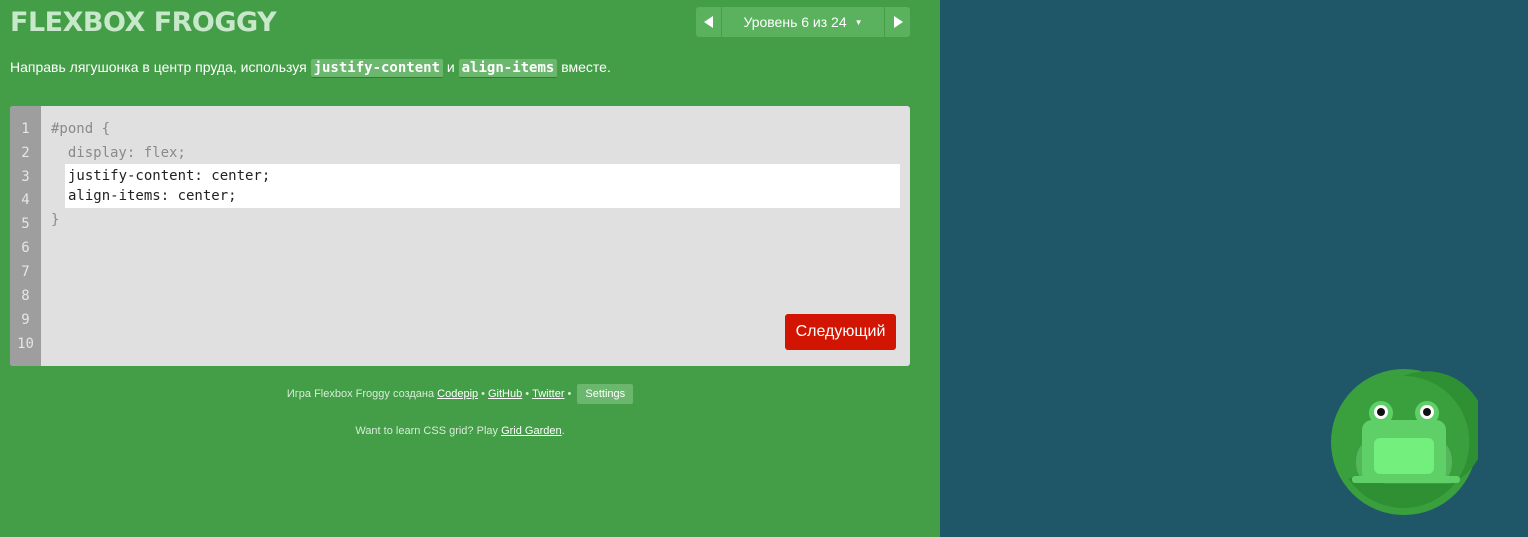 The width and height of the screenshot is (1528, 537). Describe the element at coordinates (25, 177) in the screenshot. I see `line-number: 3` at that location.